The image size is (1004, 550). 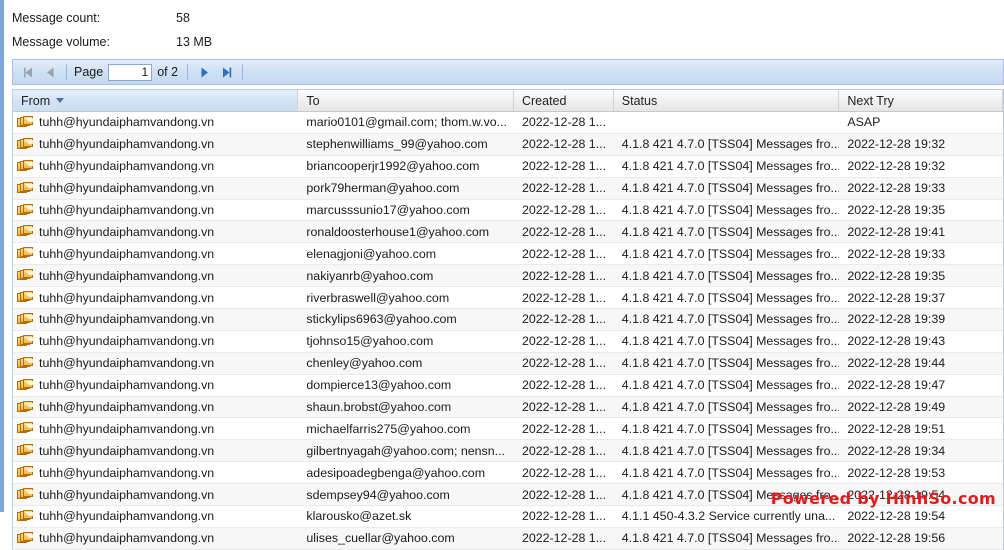 I want to click on sort-descending-icon, so click(x=60, y=100).